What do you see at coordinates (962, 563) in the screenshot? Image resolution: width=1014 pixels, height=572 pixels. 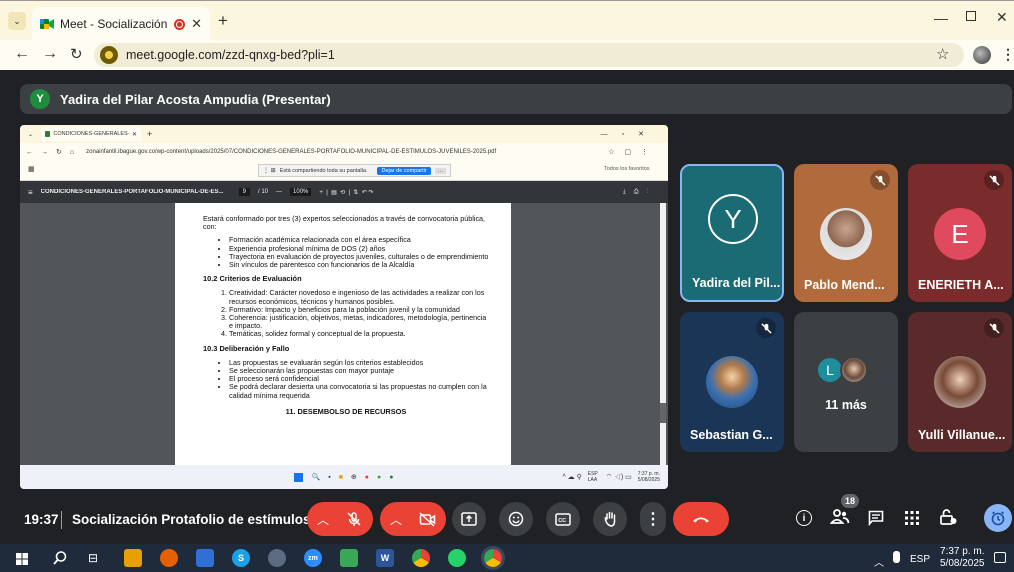 I see `clock-date: 5/08/2025` at bounding box center [962, 563].